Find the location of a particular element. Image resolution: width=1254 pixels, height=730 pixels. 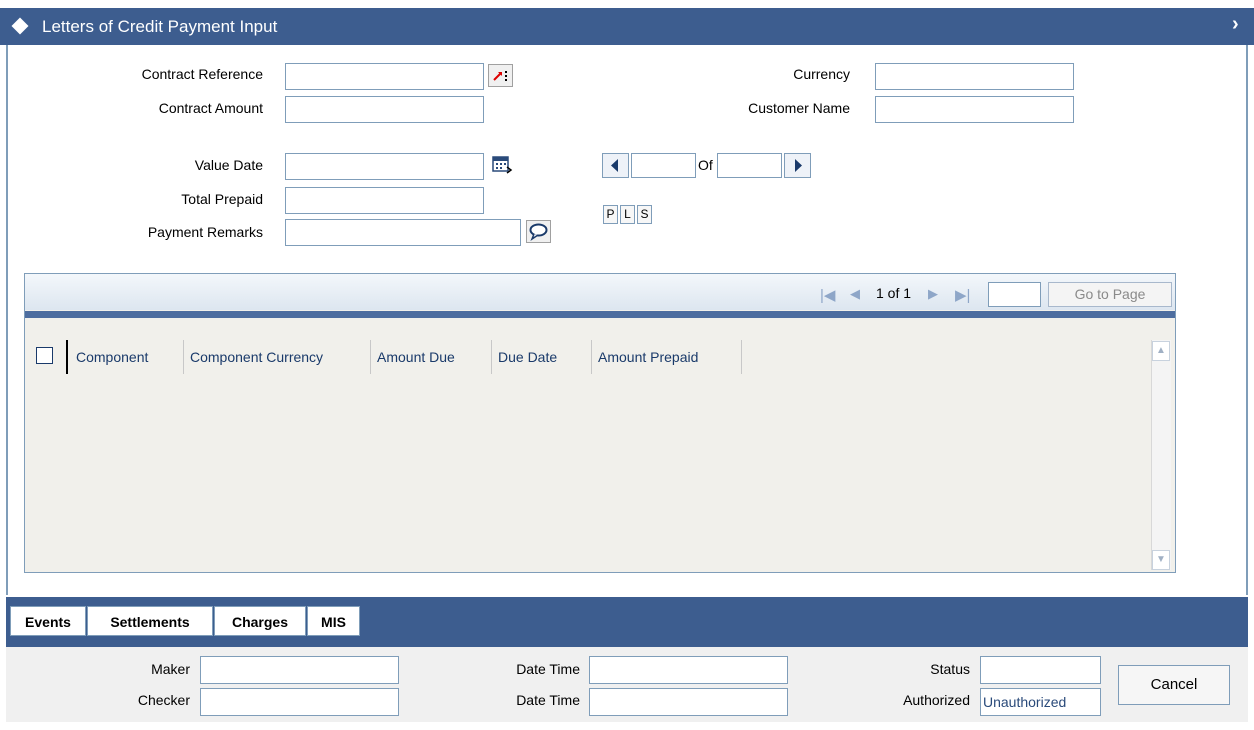

status-label: Status is located at coordinates (950, 669).